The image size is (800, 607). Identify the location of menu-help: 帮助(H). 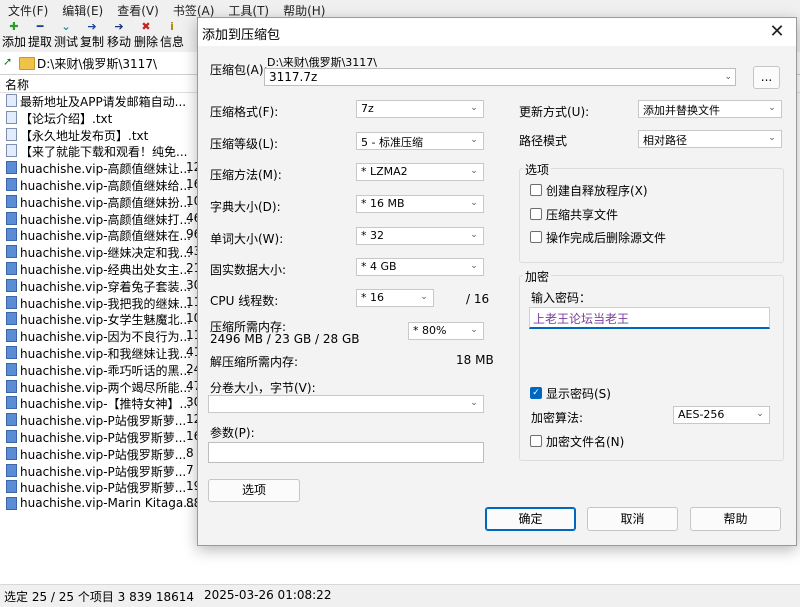
(304, 10).